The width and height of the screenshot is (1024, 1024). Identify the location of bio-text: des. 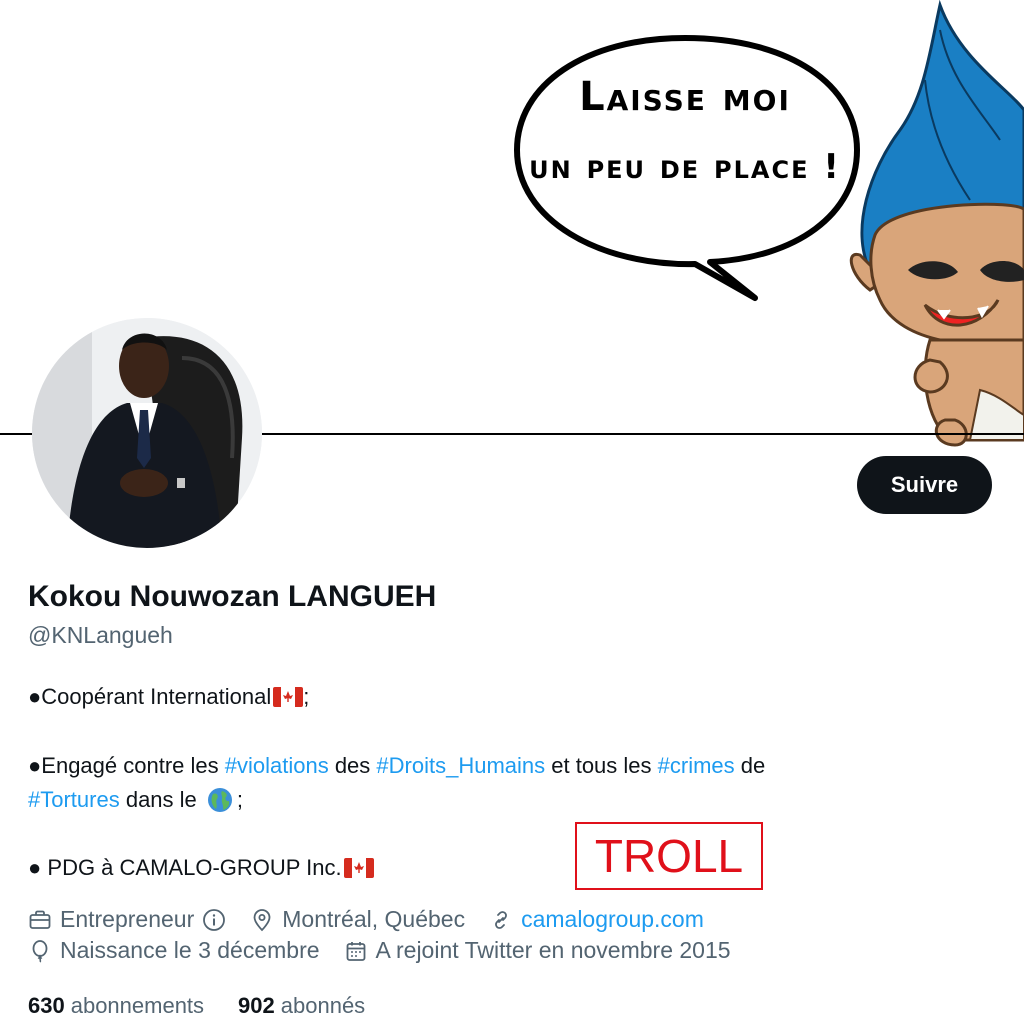
(352, 765).